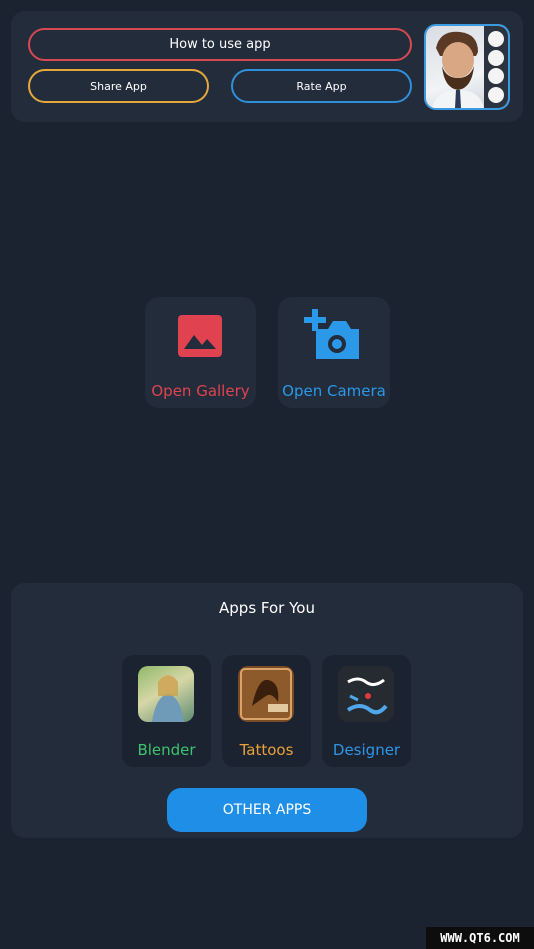  I want to click on designer-app-tile: Designer, so click(366, 711).